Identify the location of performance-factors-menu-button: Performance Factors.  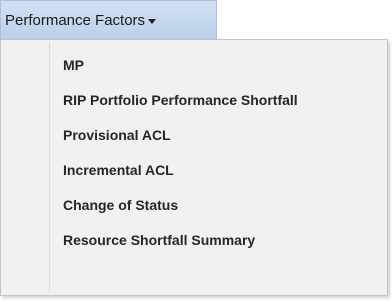
(108, 19).